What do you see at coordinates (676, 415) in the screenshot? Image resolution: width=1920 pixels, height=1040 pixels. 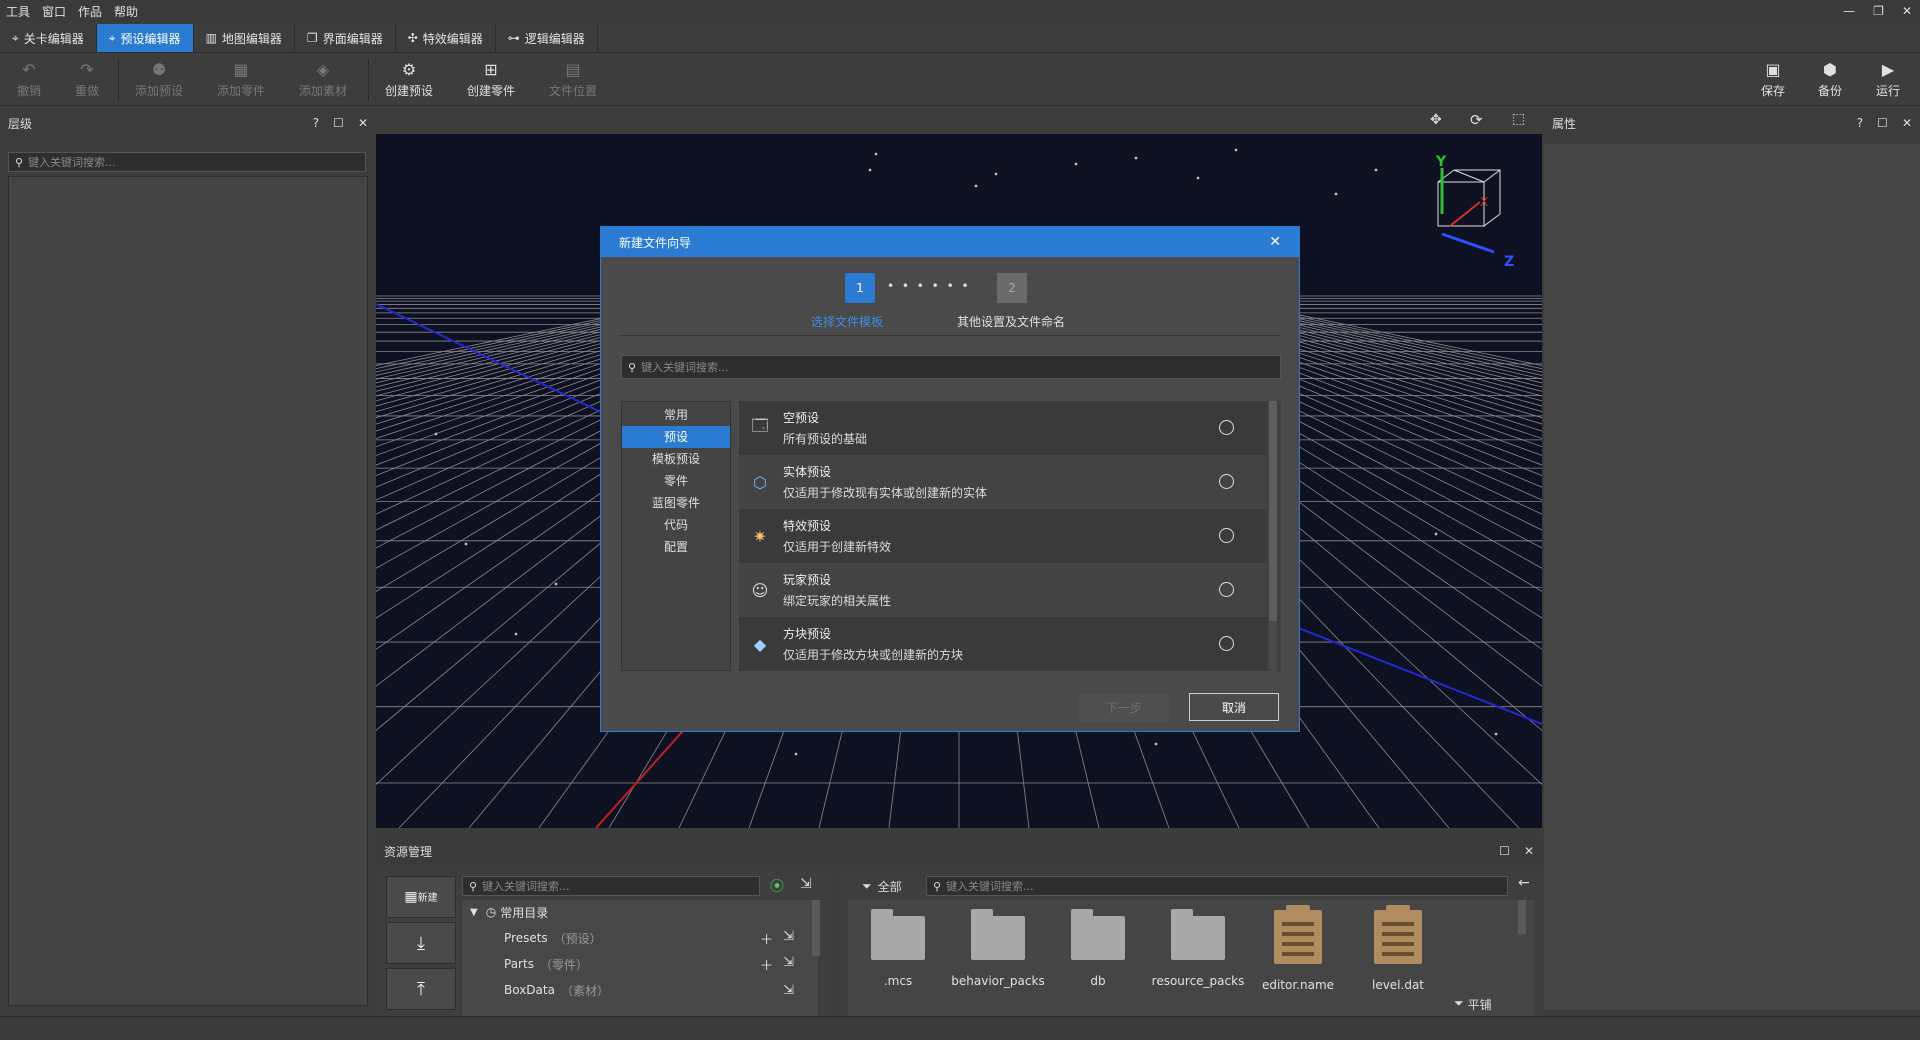 I see `category-common: 常用` at bounding box center [676, 415].